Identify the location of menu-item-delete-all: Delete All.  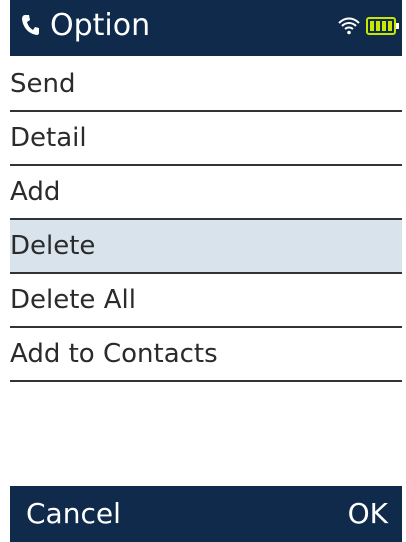
(206, 301).